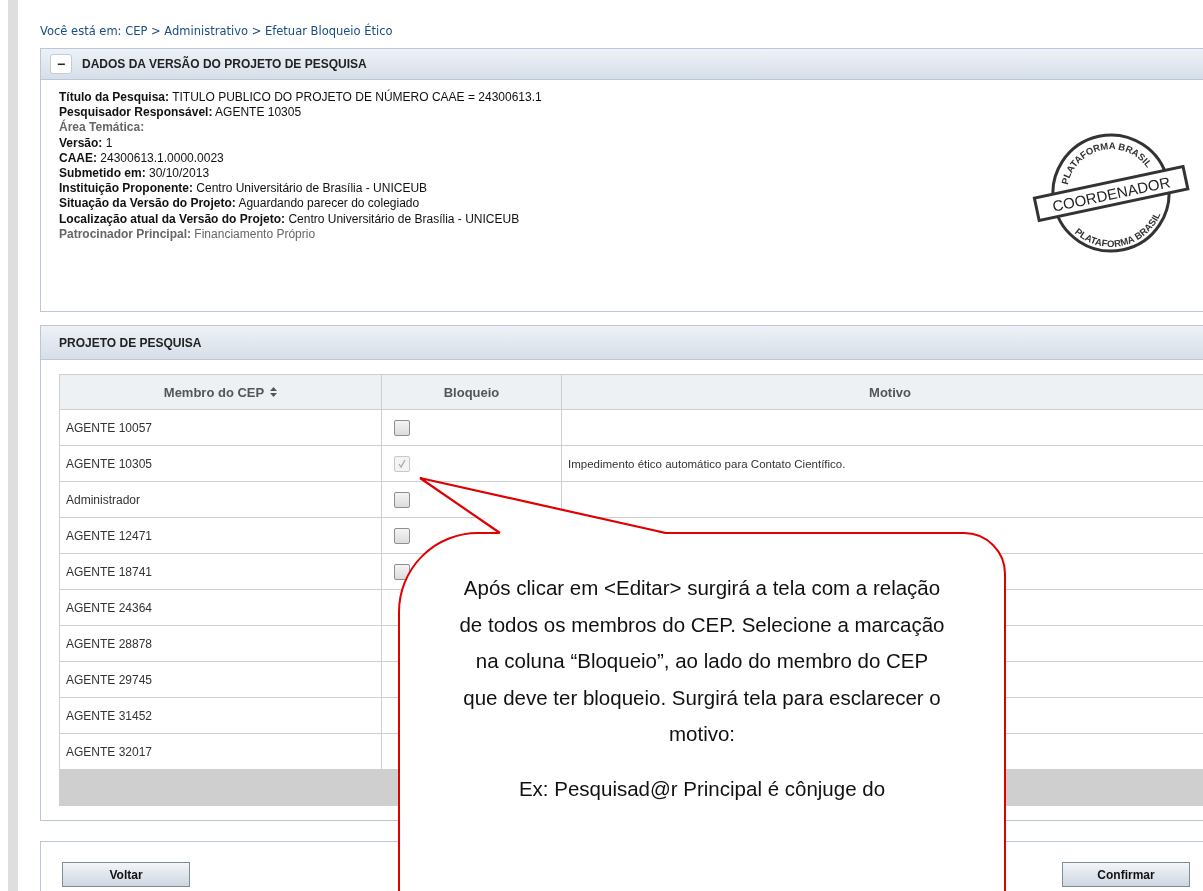 This screenshot has width=1203, height=891. Describe the element at coordinates (220, 751) in the screenshot. I see `table-cell: AGENTE 32017` at that location.